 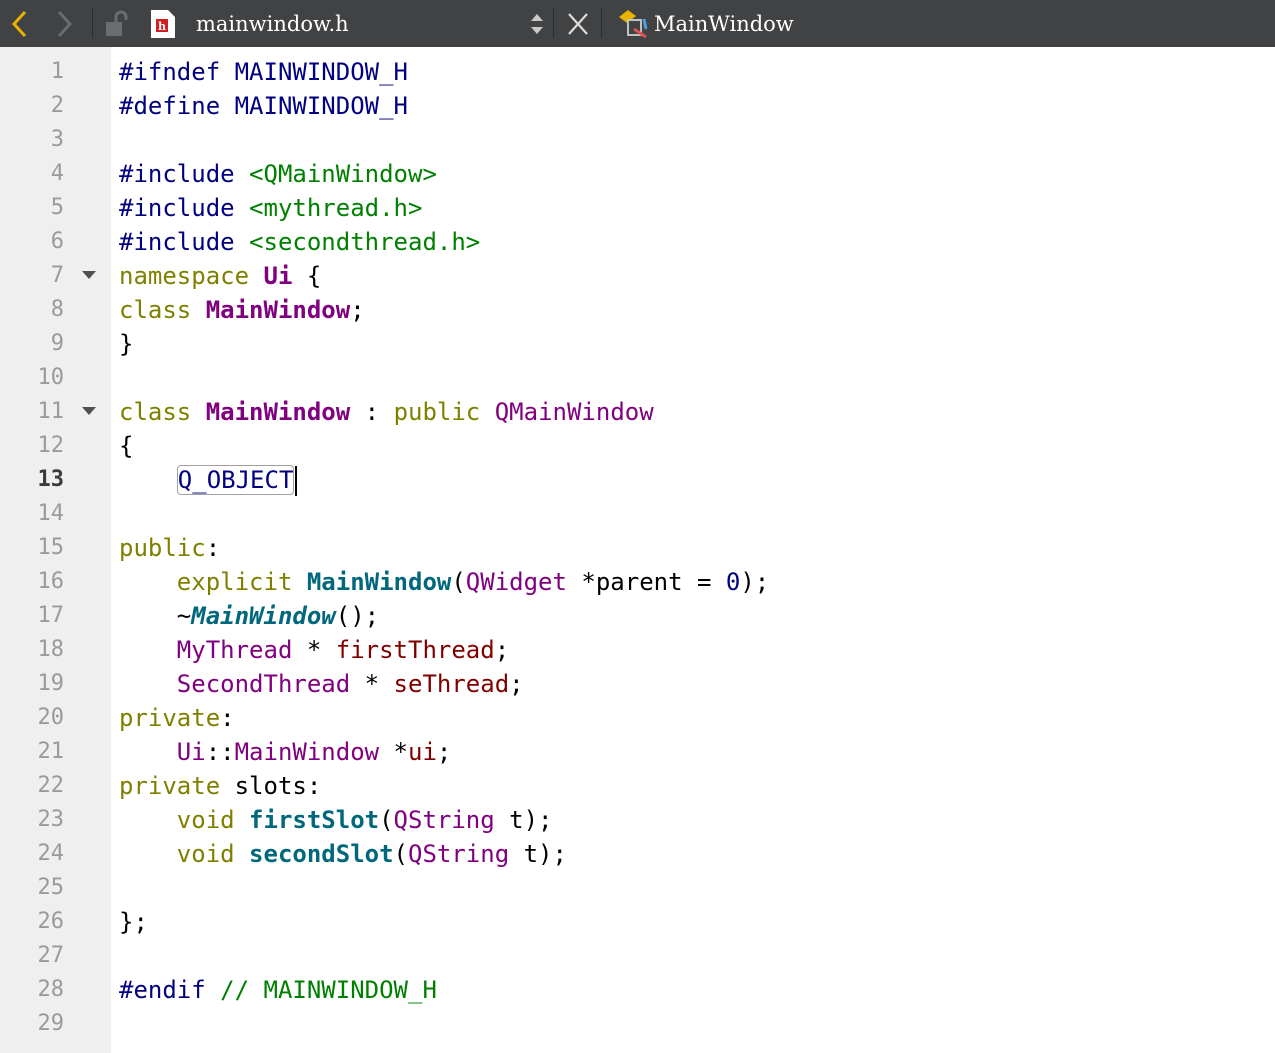 I want to click on code-text: class MainWindow : public QMainWindow, so click(x=386, y=412).